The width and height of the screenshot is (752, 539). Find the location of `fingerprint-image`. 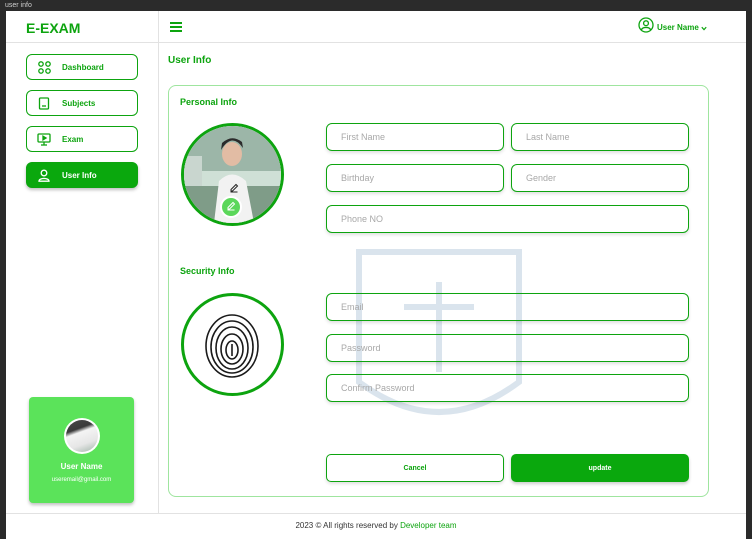

fingerprint-image is located at coordinates (232, 344).